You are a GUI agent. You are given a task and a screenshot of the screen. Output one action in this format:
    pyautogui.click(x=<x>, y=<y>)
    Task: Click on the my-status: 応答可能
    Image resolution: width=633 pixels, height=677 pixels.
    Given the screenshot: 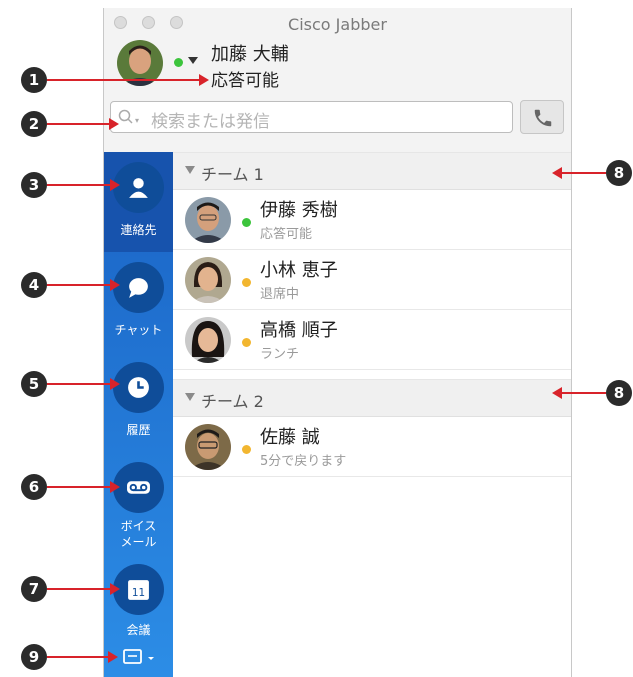 What is the action you would take?
    pyautogui.click(x=245, y=78)
    